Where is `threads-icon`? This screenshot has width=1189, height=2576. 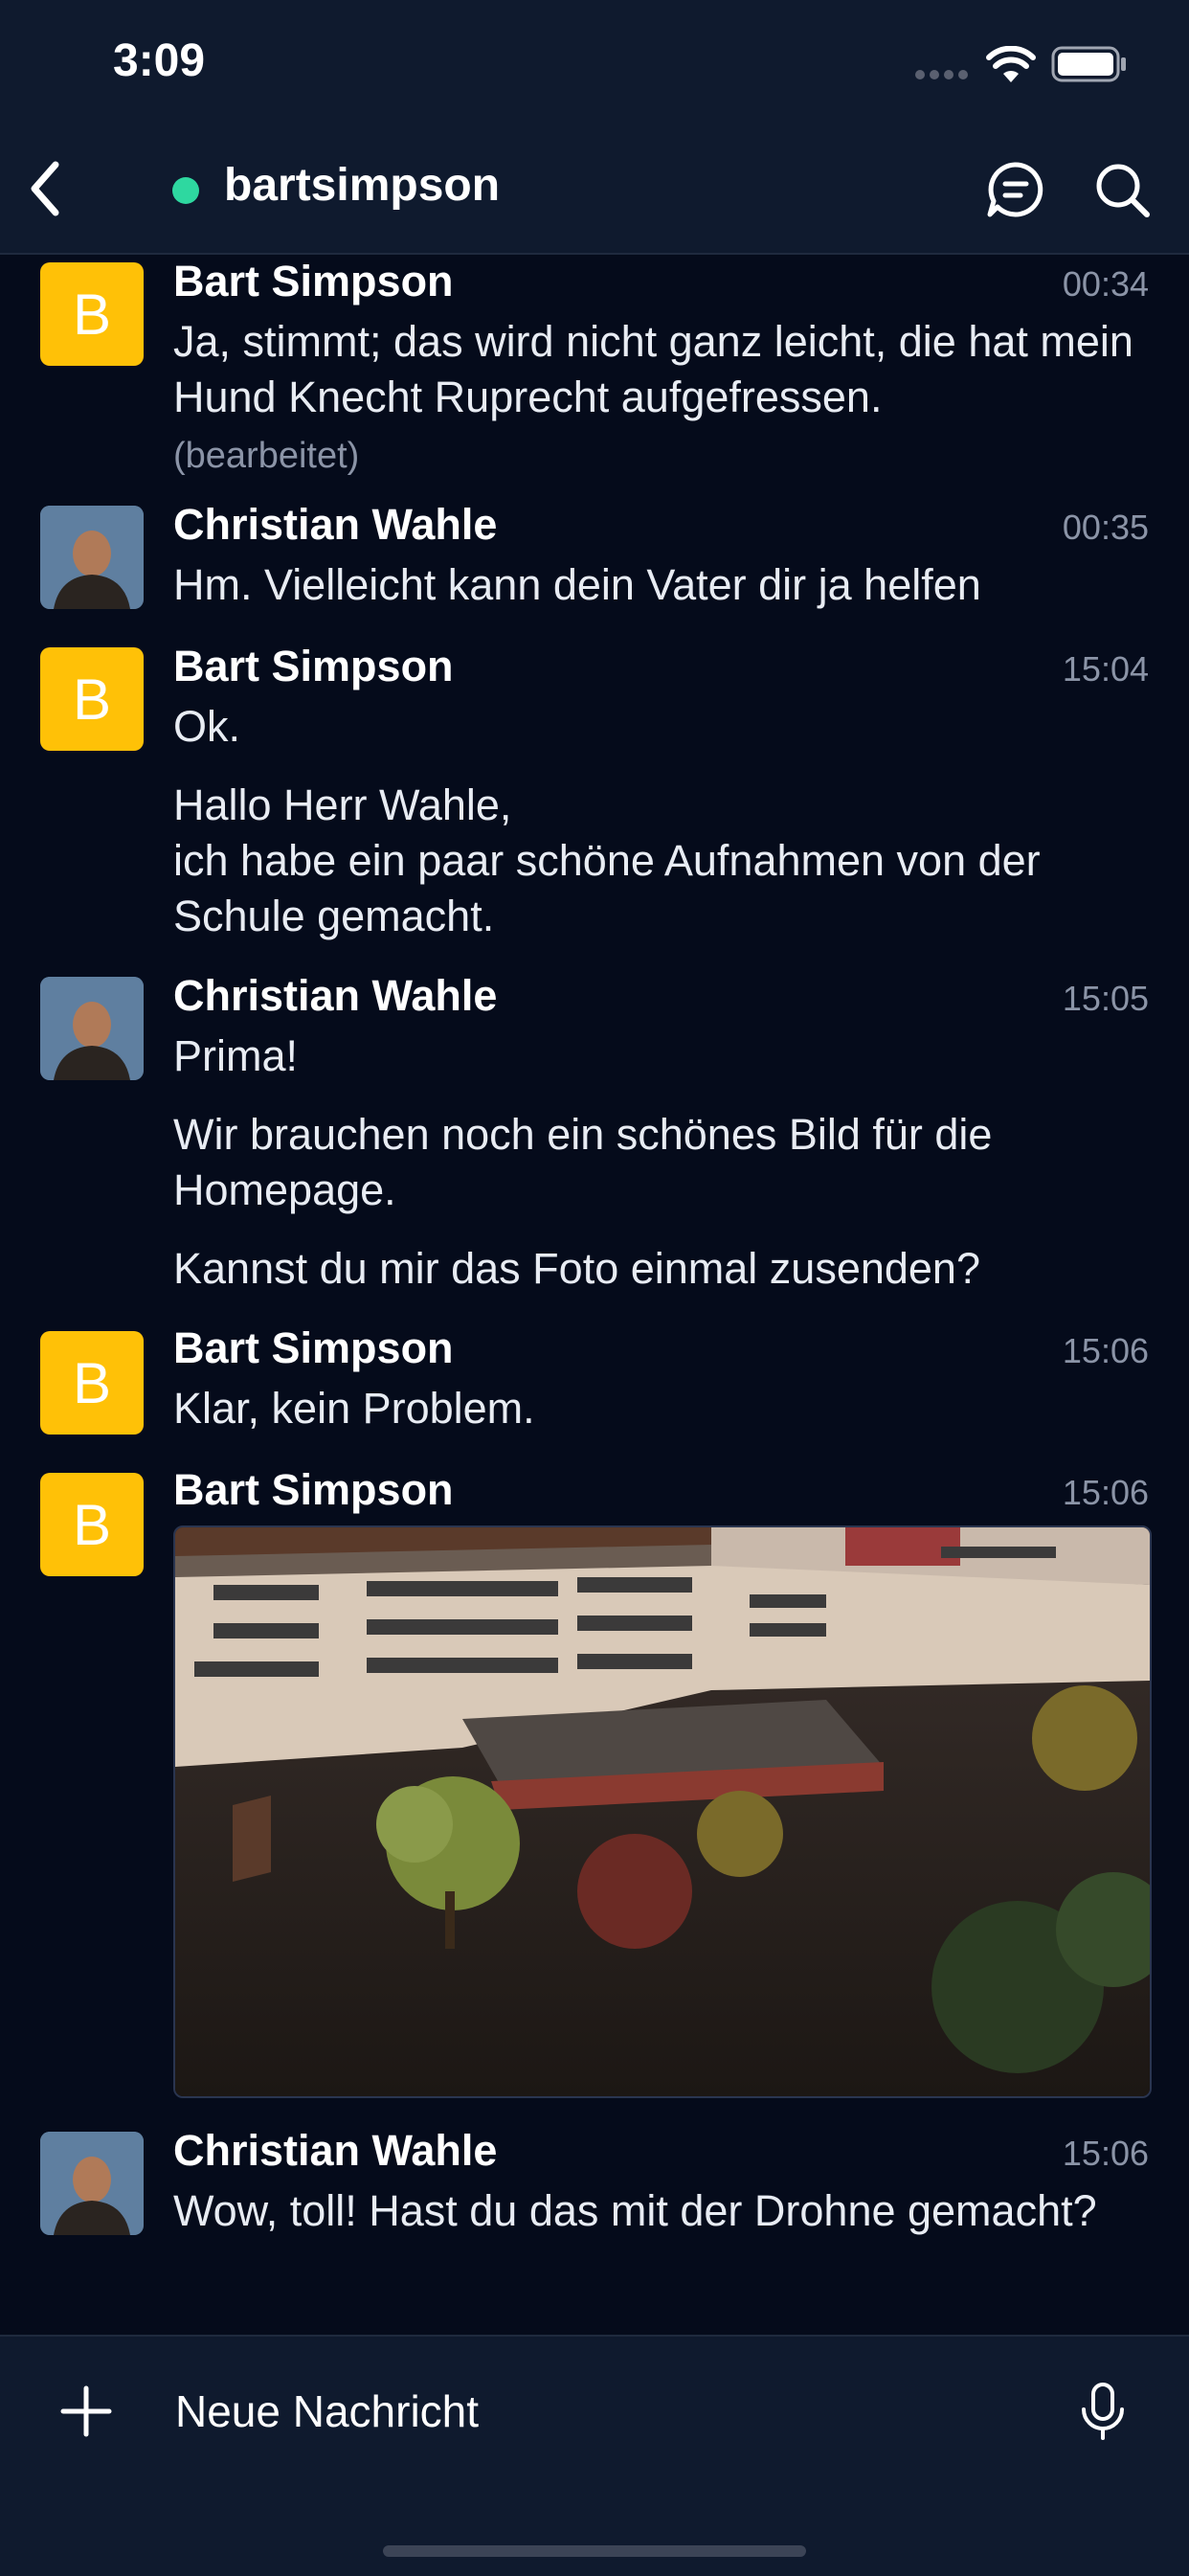 threads-icon is located at coordinates (1014, 189).